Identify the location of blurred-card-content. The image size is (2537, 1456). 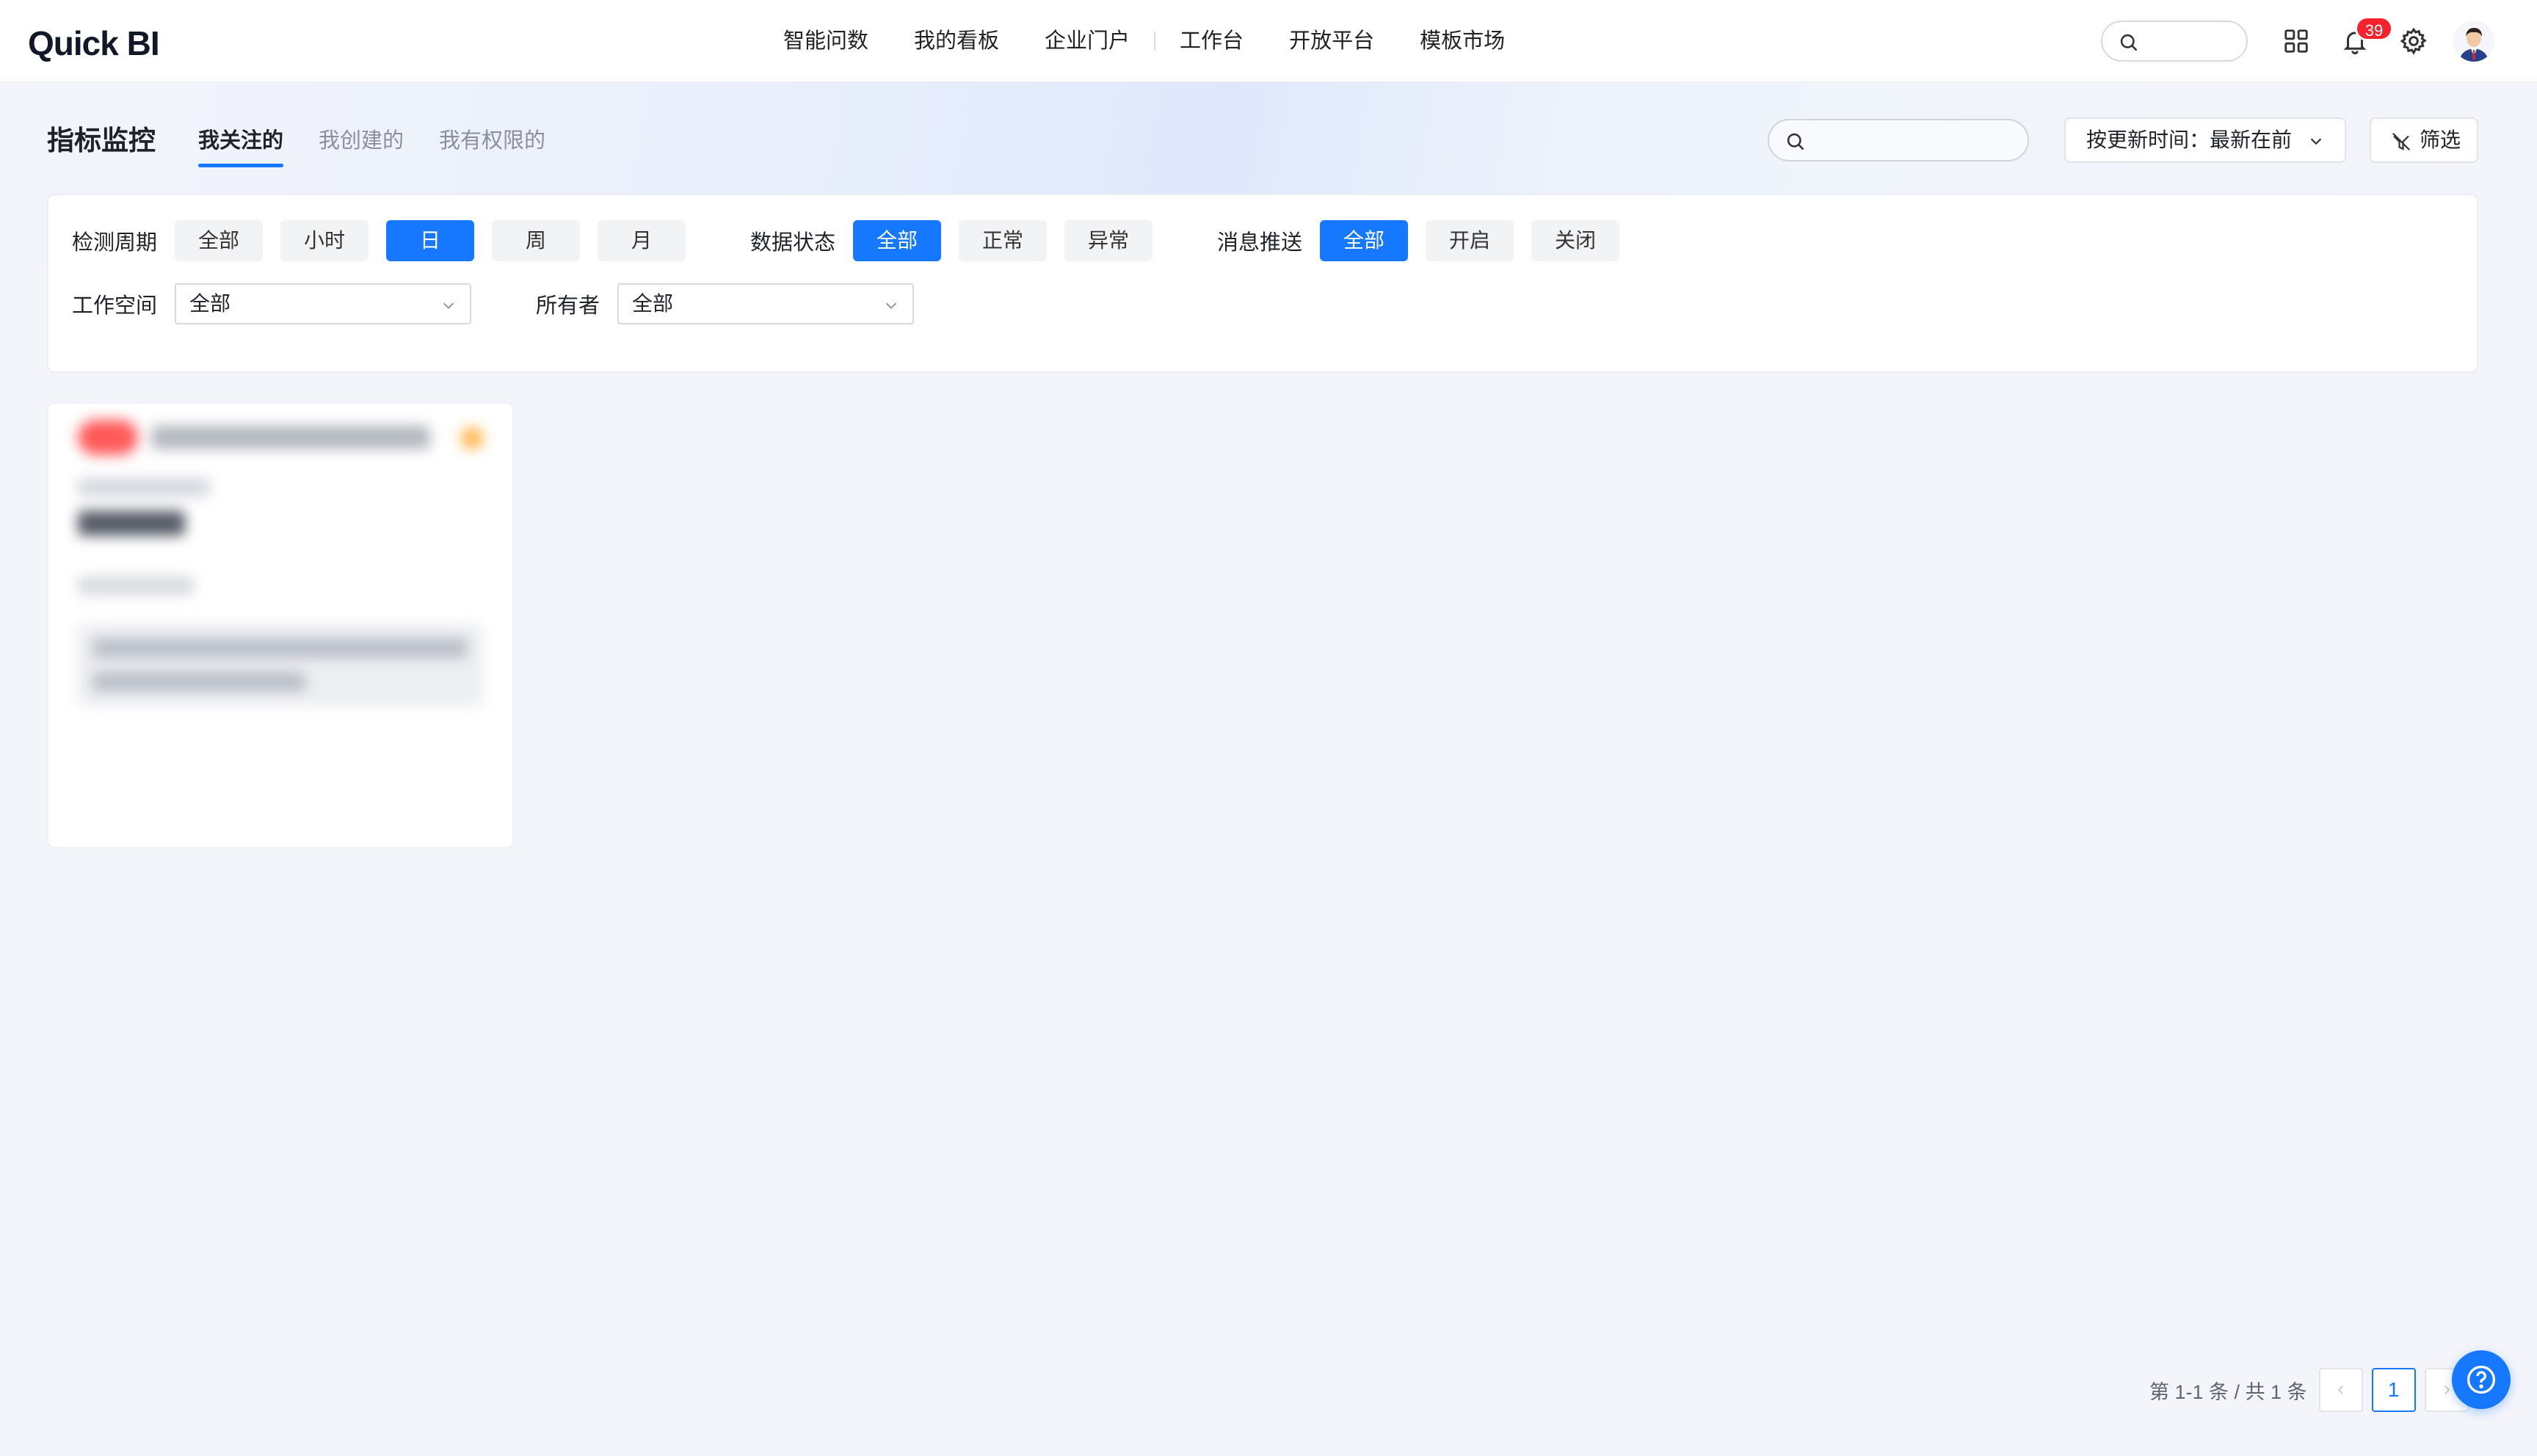
(280, 625).